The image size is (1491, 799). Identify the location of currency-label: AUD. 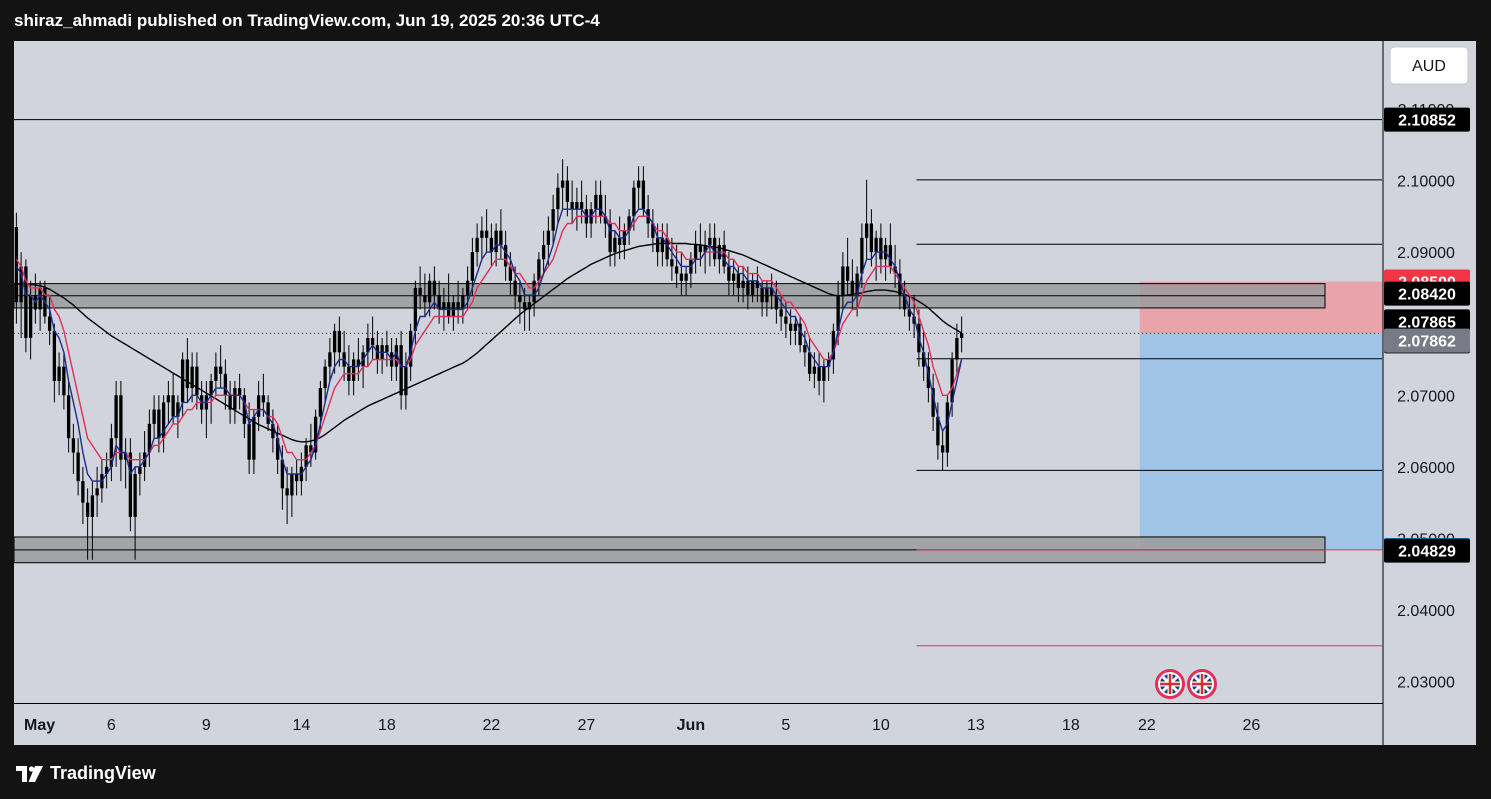
(1429, 66).